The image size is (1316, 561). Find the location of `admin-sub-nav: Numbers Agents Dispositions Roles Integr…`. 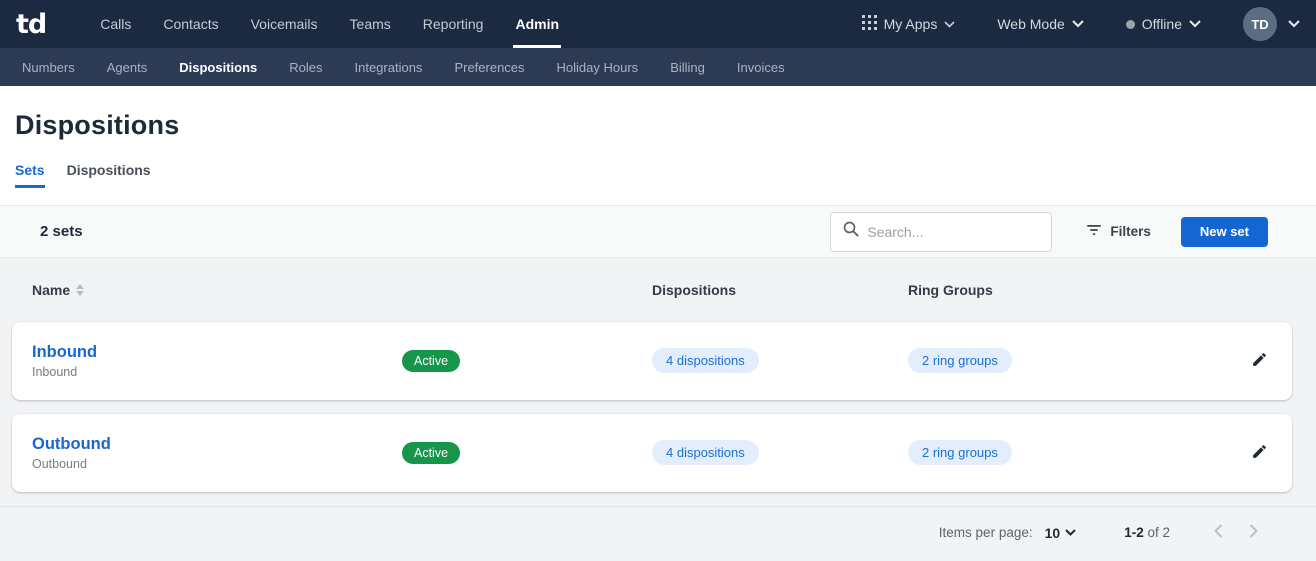

admin-sub-nav: Numbers Agents Dispositions Roles Integr… is located at coordinates (658, 67).